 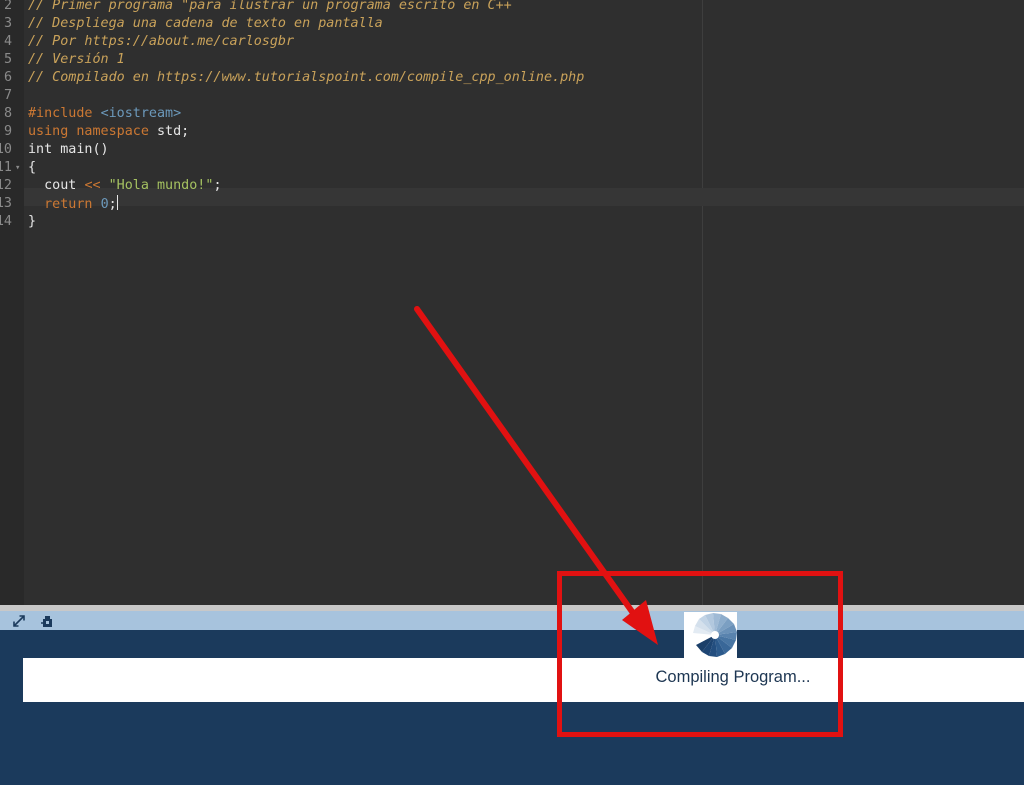 I want to click on code-line-text: return 0;, so click(x=73, y=204).